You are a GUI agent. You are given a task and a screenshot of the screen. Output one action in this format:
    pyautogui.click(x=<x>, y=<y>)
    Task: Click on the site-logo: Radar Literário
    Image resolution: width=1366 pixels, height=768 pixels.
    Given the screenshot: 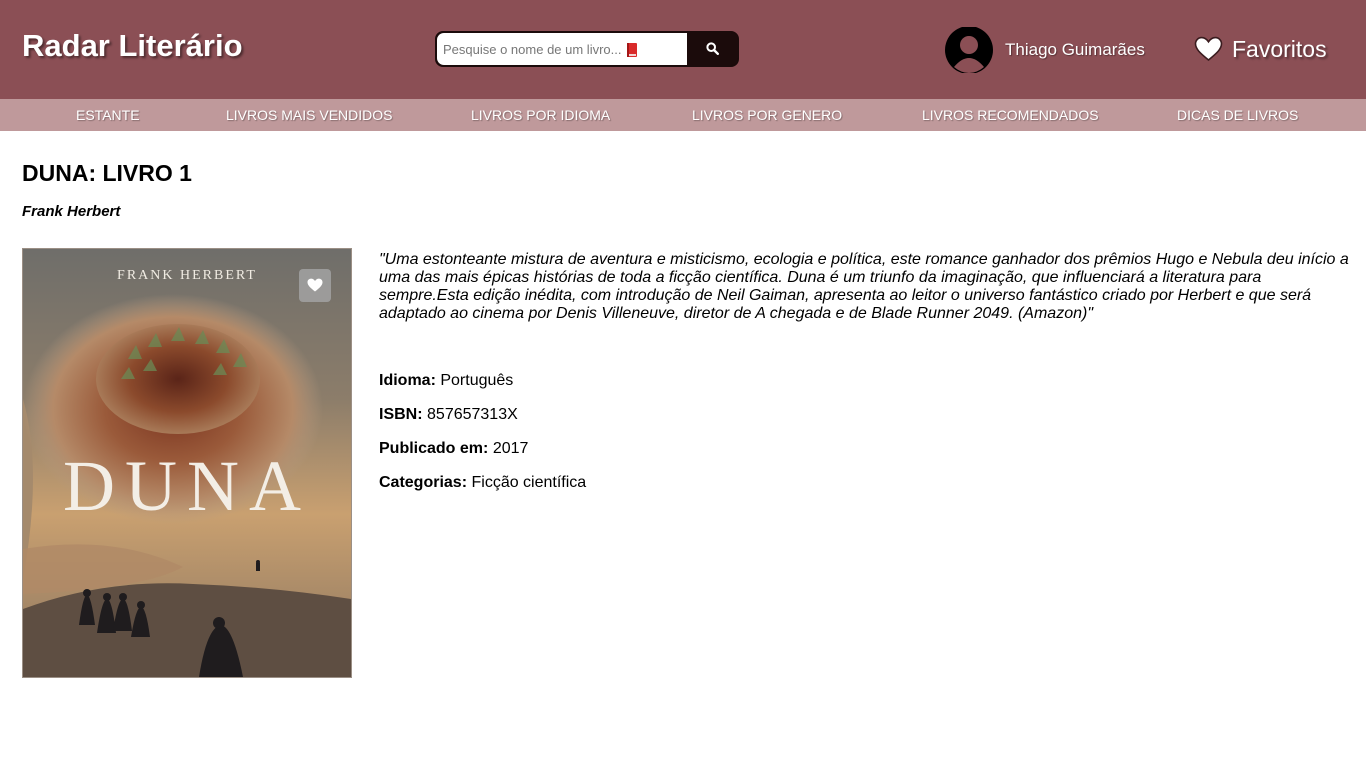 What is the action you would take?
    pyautogui.click(x=132, y=46)
    